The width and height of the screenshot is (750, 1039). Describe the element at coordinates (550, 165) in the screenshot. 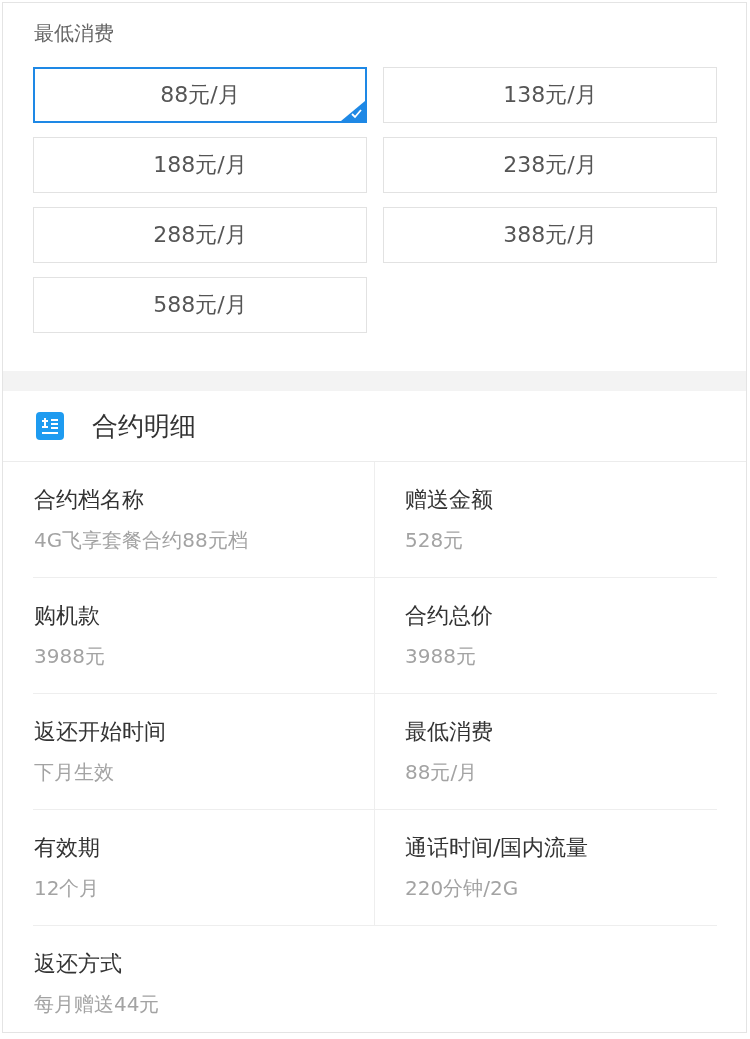

I see `spend-option: 238元/月` at that location.